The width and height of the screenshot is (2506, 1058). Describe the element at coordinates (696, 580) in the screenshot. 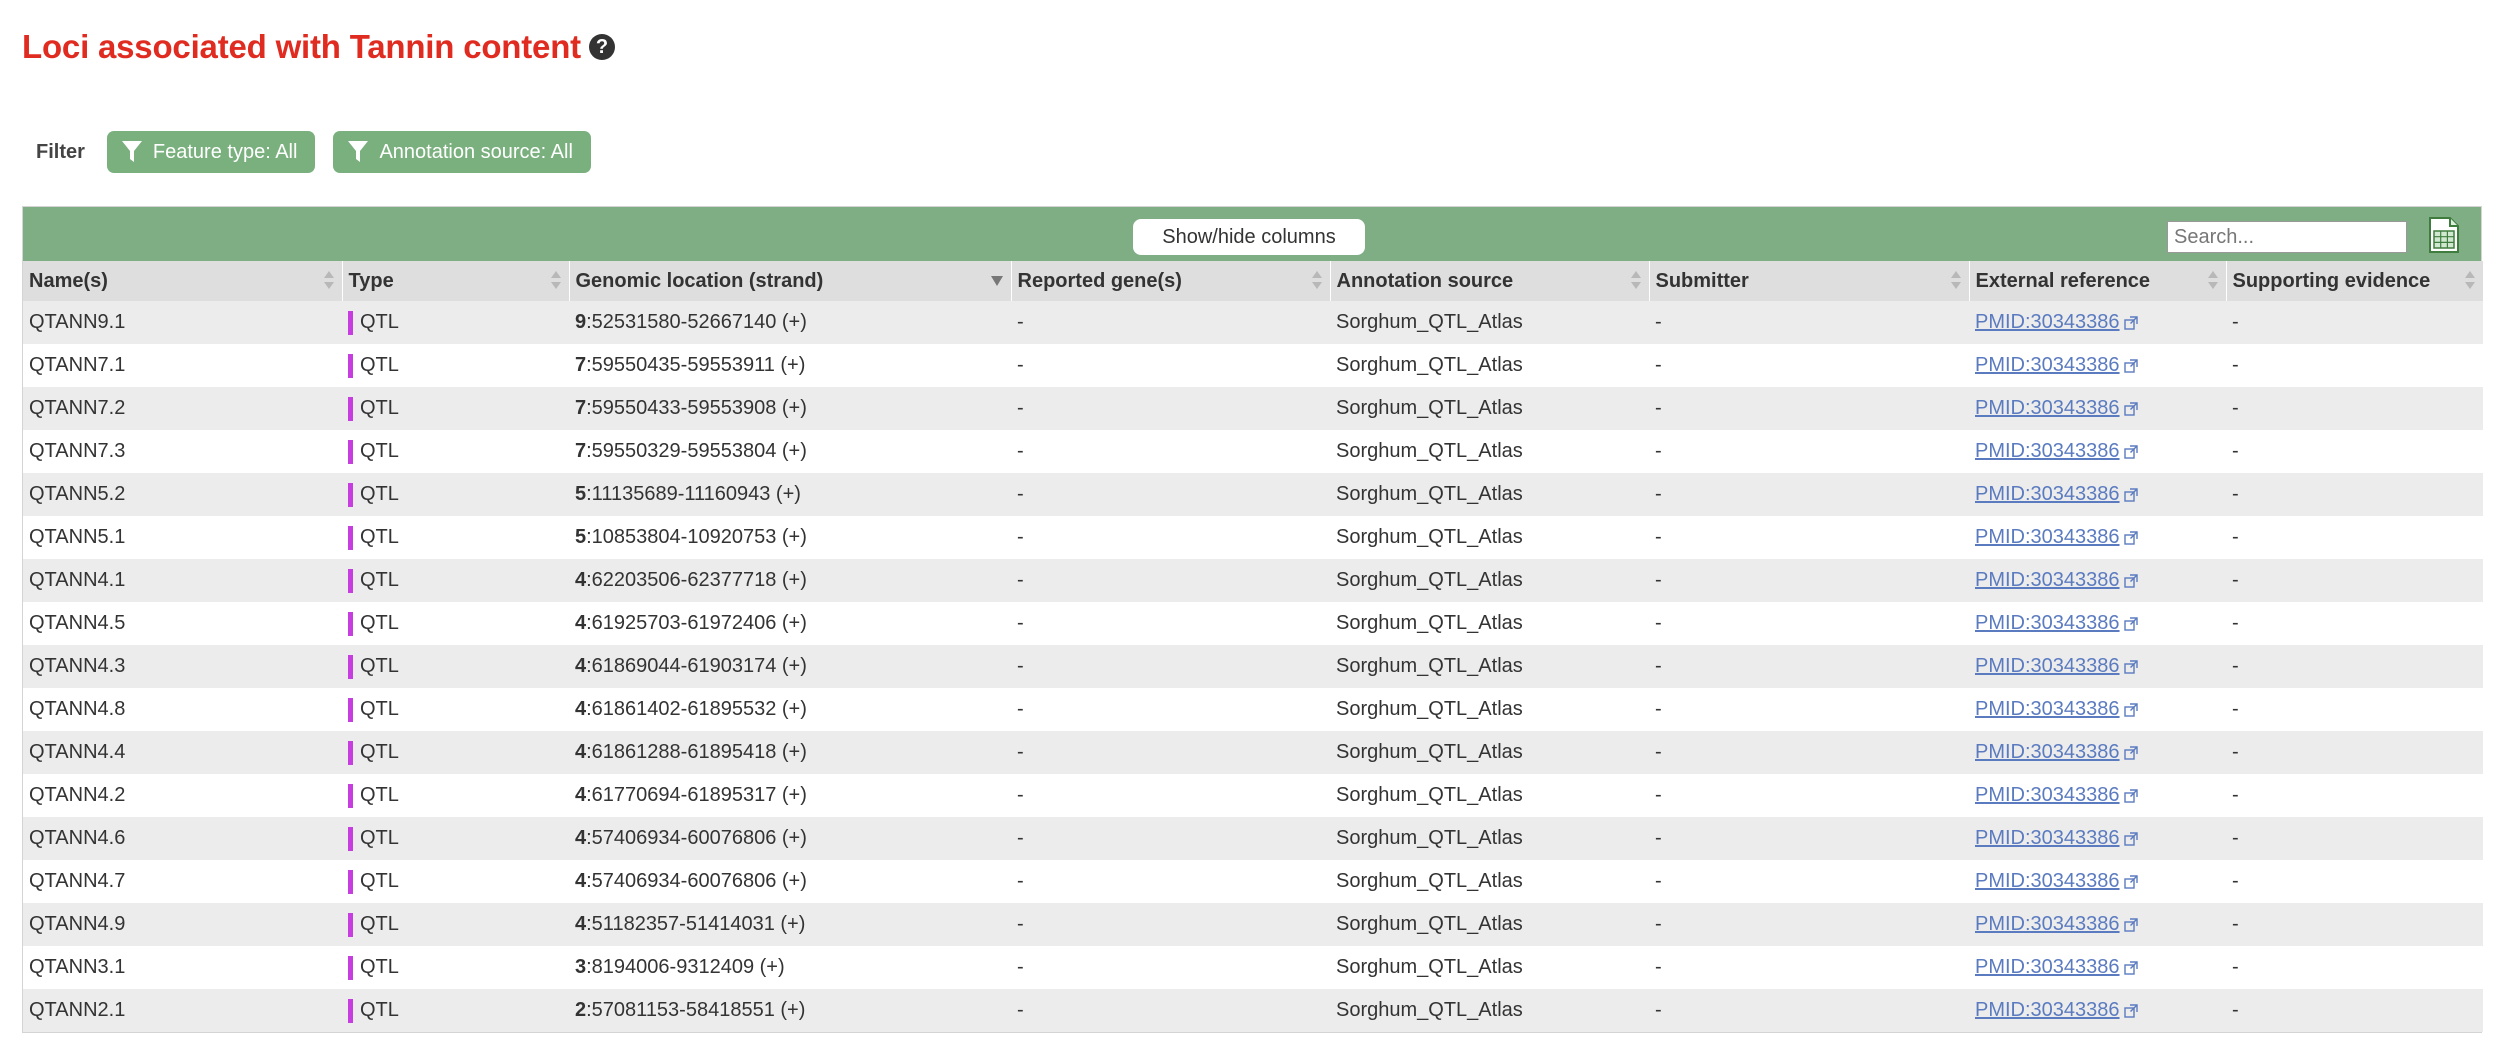

I see `location-range: :62203506-62377718 (+)` at that location.